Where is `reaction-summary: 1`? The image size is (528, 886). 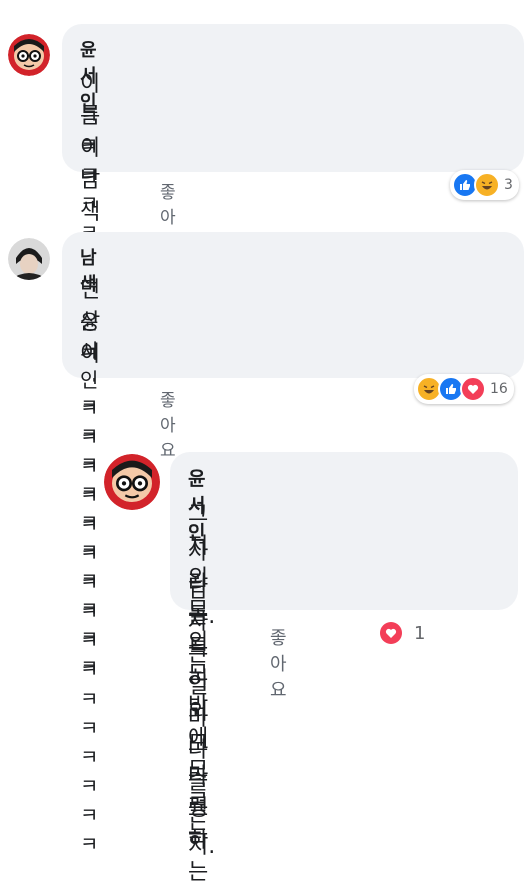 reaction-summary: 1 is located at coordinates (402, 633).